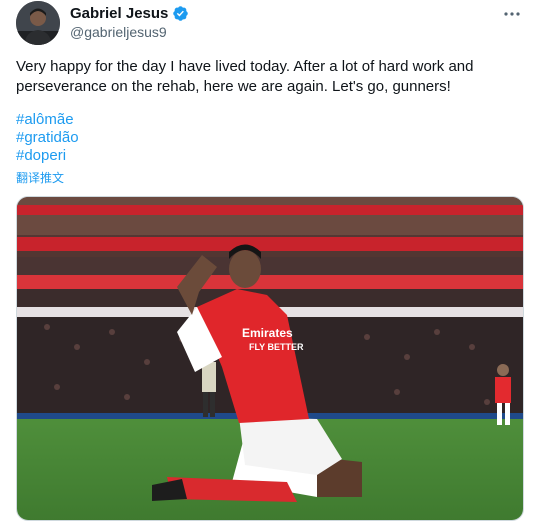 This screenshot has height=521, width=536. What do you see at coordinates (129, 32) in the screenshot?
I see `author-handle: @gabrieljesus9` at bounding box center [129, 32].